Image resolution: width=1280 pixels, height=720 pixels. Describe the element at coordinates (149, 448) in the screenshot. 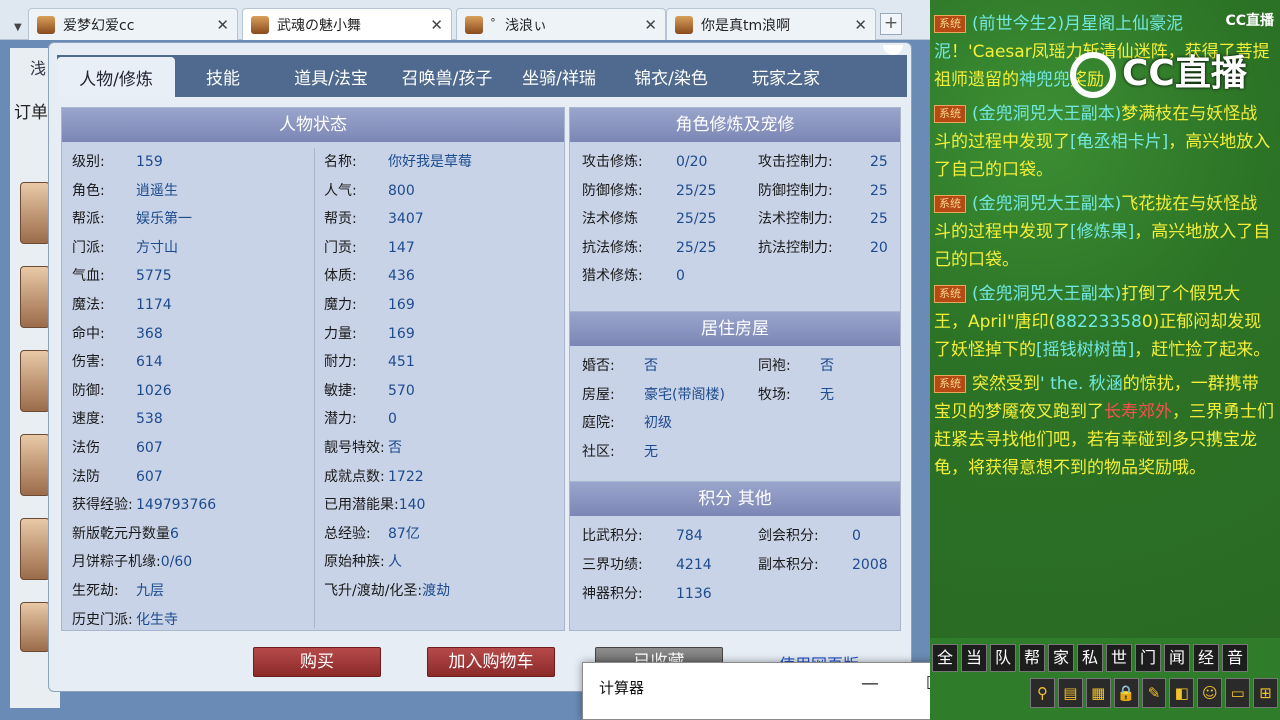

I see `stat-value: 607` at that location.